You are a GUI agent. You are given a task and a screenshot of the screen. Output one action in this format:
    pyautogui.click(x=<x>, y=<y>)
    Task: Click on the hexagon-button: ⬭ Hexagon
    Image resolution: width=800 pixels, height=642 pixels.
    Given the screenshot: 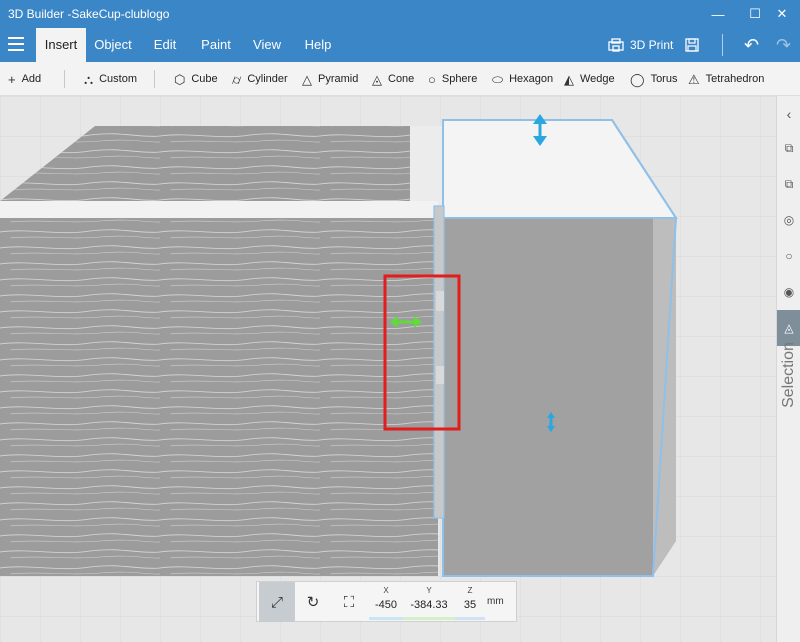 What is the action you would take?
    pyautogui.click(x=522, y=79)
    